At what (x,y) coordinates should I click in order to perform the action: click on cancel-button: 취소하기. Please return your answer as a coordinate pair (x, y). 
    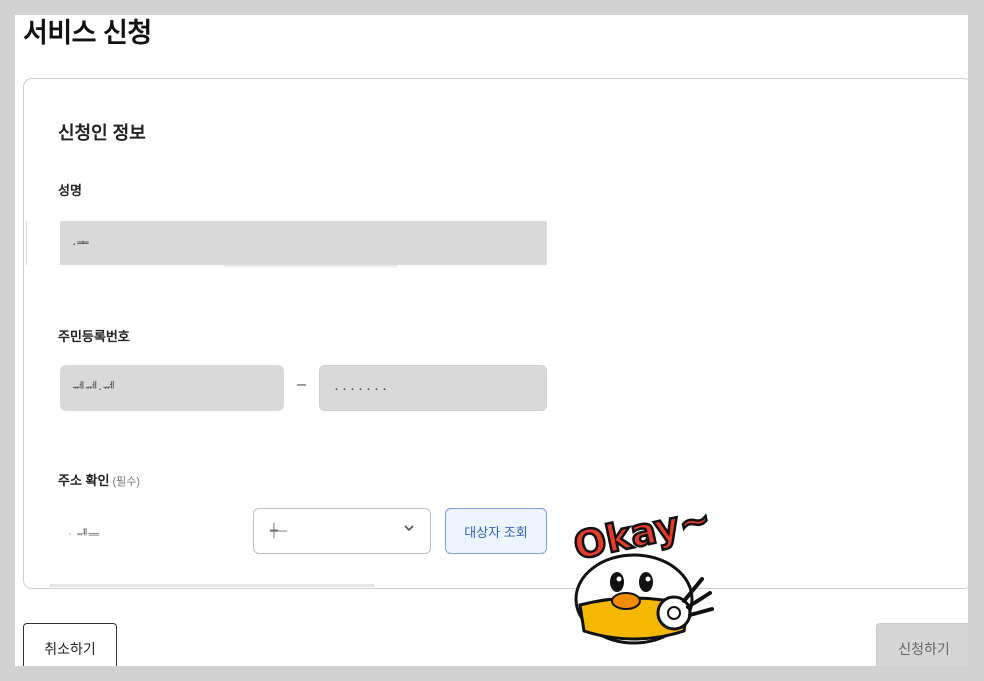
    Looking at the image, I should click on (70, 644).